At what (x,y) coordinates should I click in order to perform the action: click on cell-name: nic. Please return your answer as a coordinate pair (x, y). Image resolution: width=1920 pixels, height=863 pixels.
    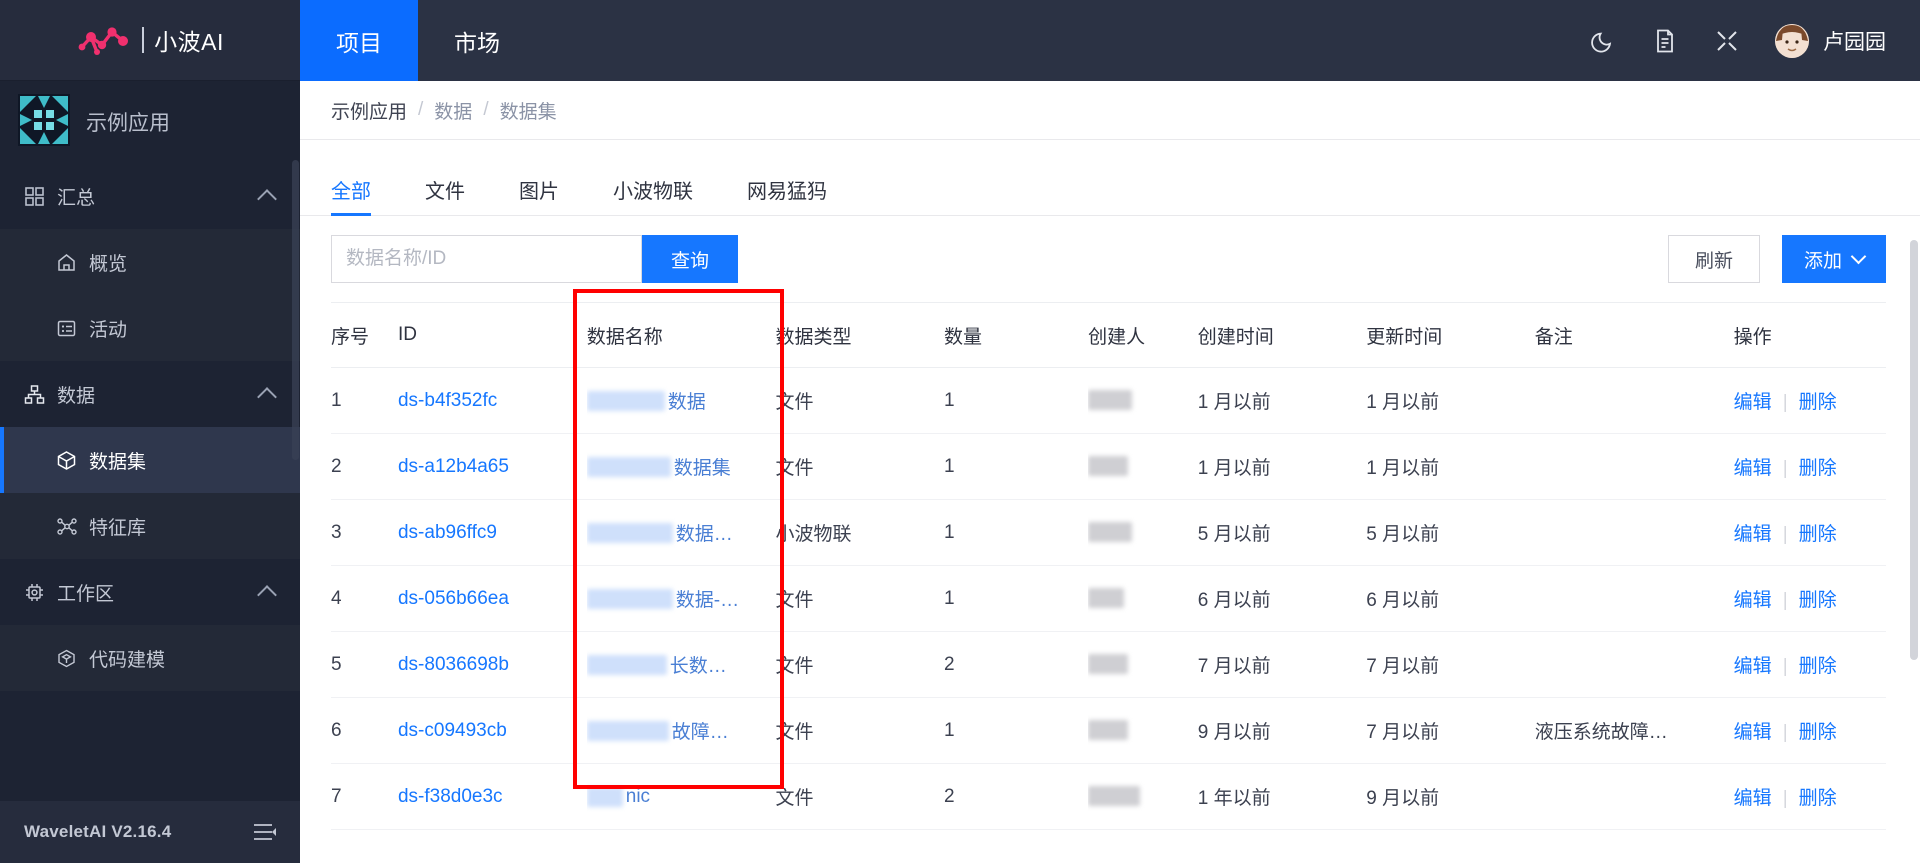
    Looking at the image, I should click on (681, 796).